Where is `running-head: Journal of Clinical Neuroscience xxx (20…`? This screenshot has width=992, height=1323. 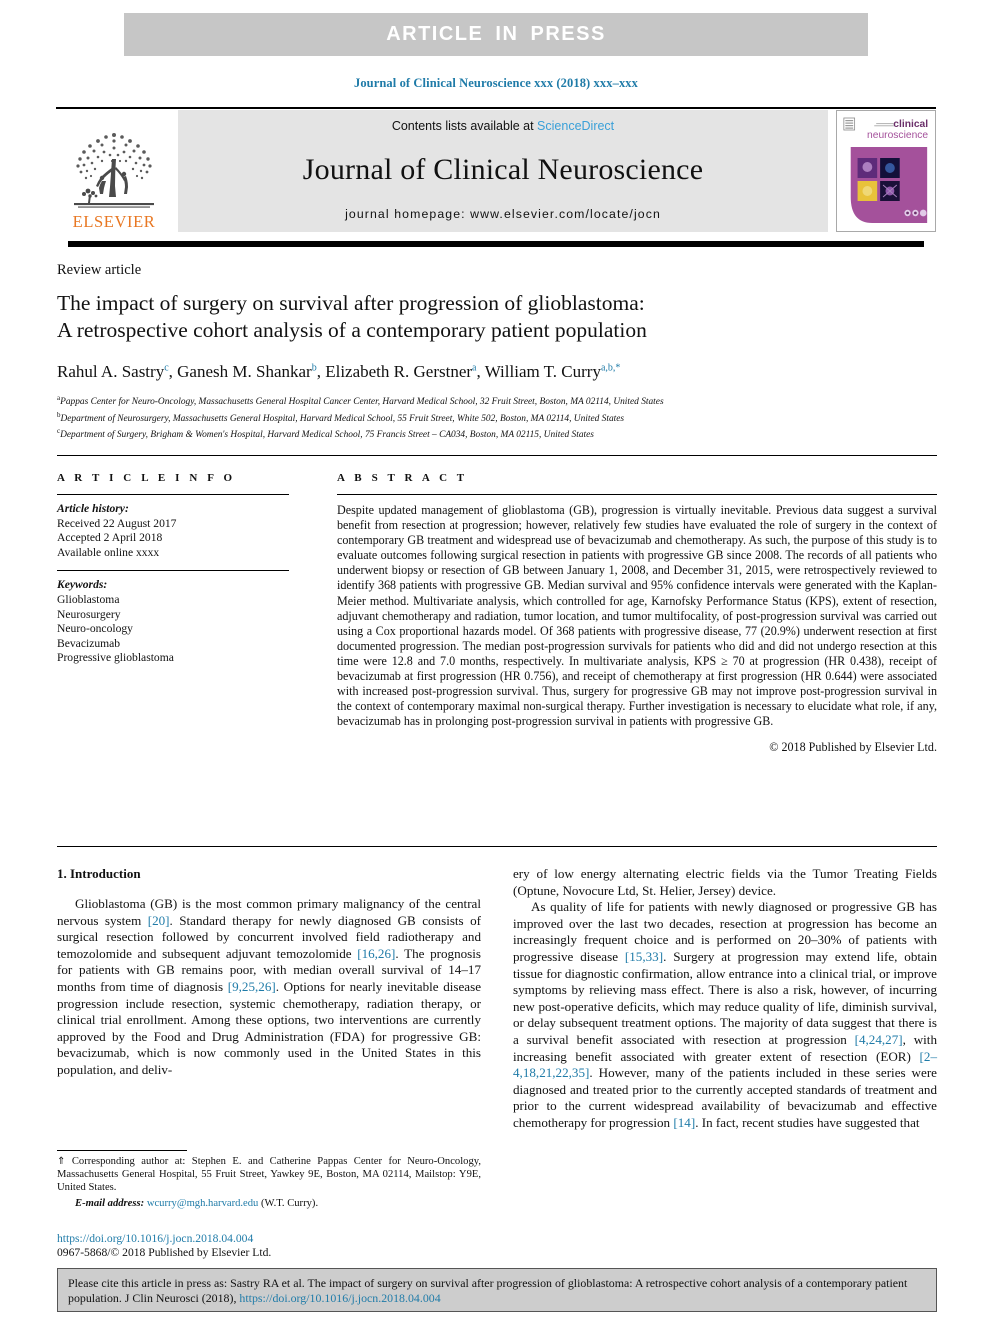 running-head: Journal of Clinical Neuroscience xxx (20… is located at coordinates (495, 83).